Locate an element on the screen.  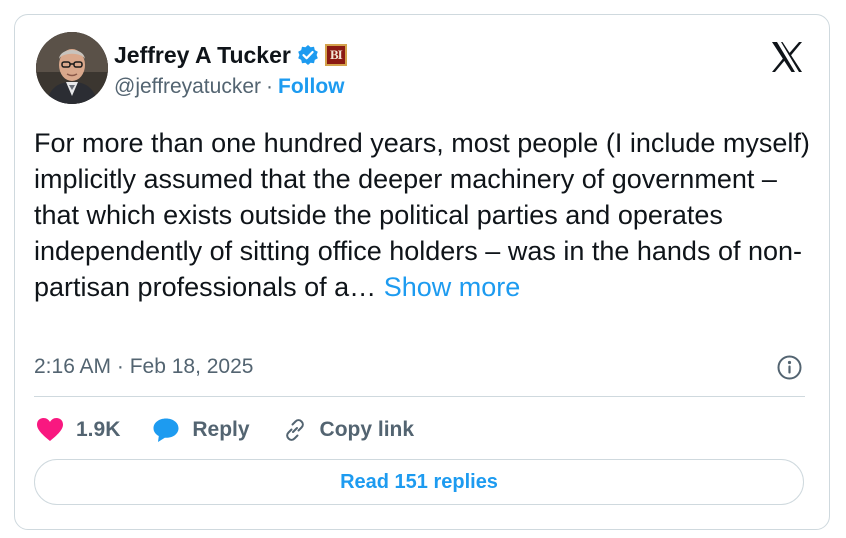
info-icon is located at coordinates (789, 367).